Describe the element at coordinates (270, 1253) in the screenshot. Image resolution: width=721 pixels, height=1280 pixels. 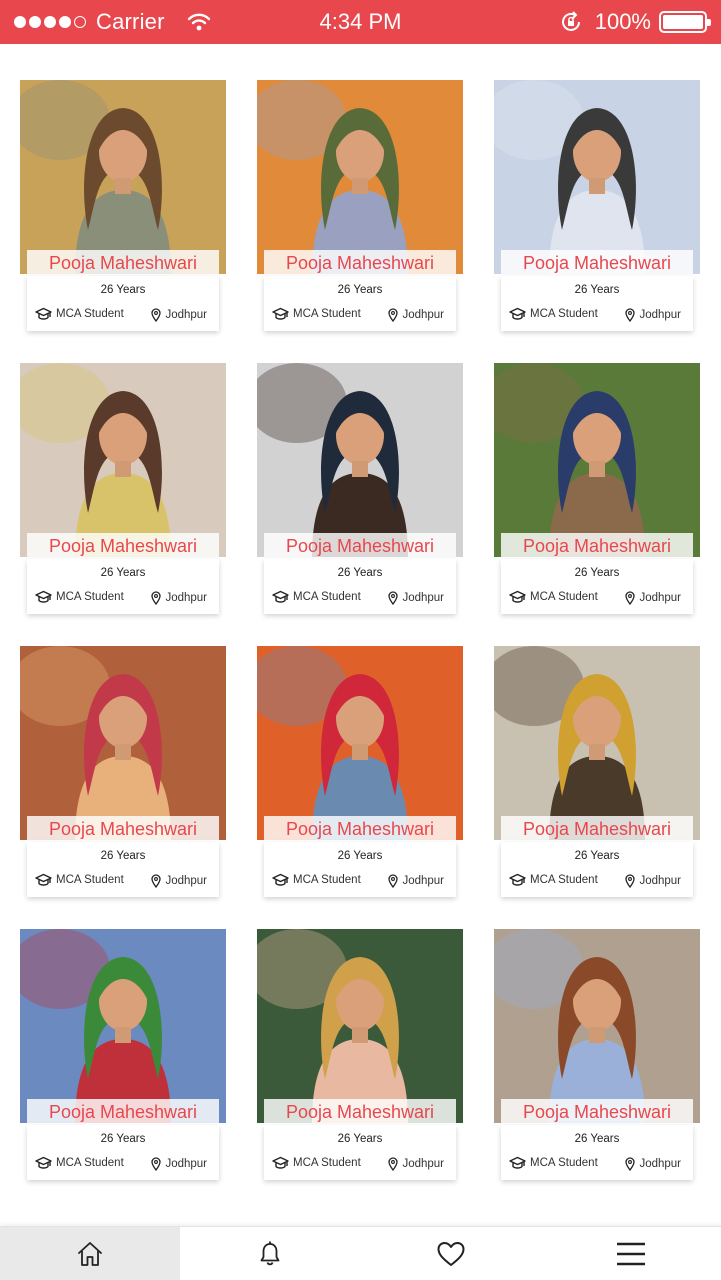
I see `nav-notifications` at that location.